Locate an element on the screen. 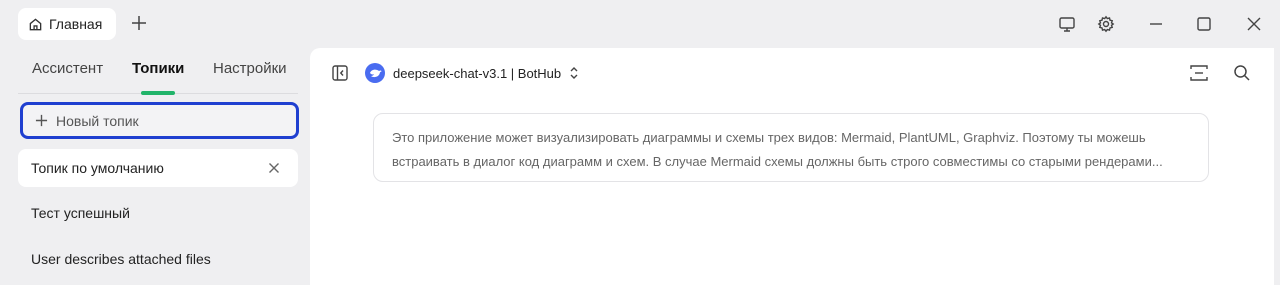 The image size is (1280, 285). model-selector: deepseek-chat-v3.1 | BotHub is located at coordinates (472, 73).